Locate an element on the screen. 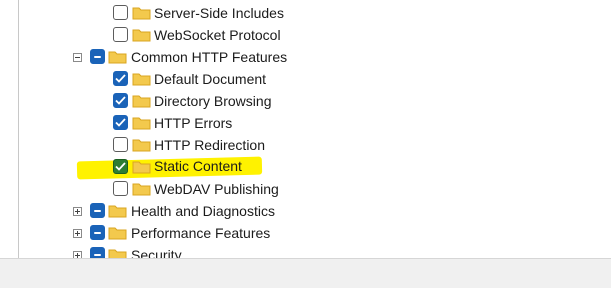 This screenshot has height=288, width=611. tree-item-label: HTTP Redirection is located at coordinates (210, 145).